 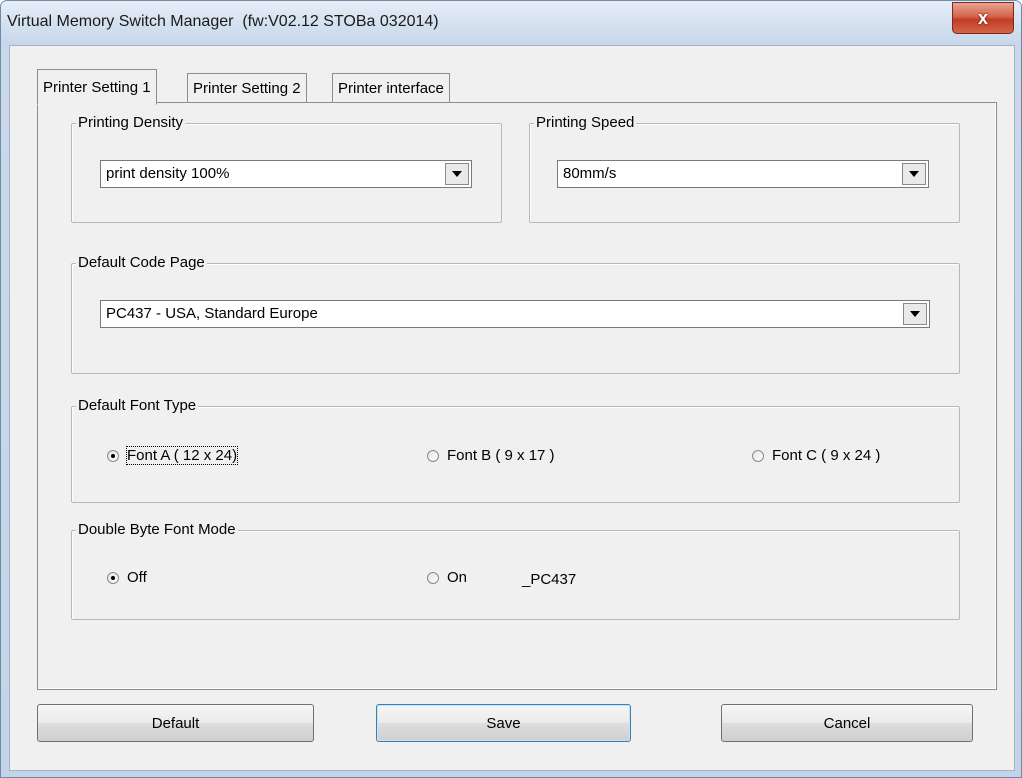 I want to click on select-value: 80mm/s, so click(x=590, y=173).